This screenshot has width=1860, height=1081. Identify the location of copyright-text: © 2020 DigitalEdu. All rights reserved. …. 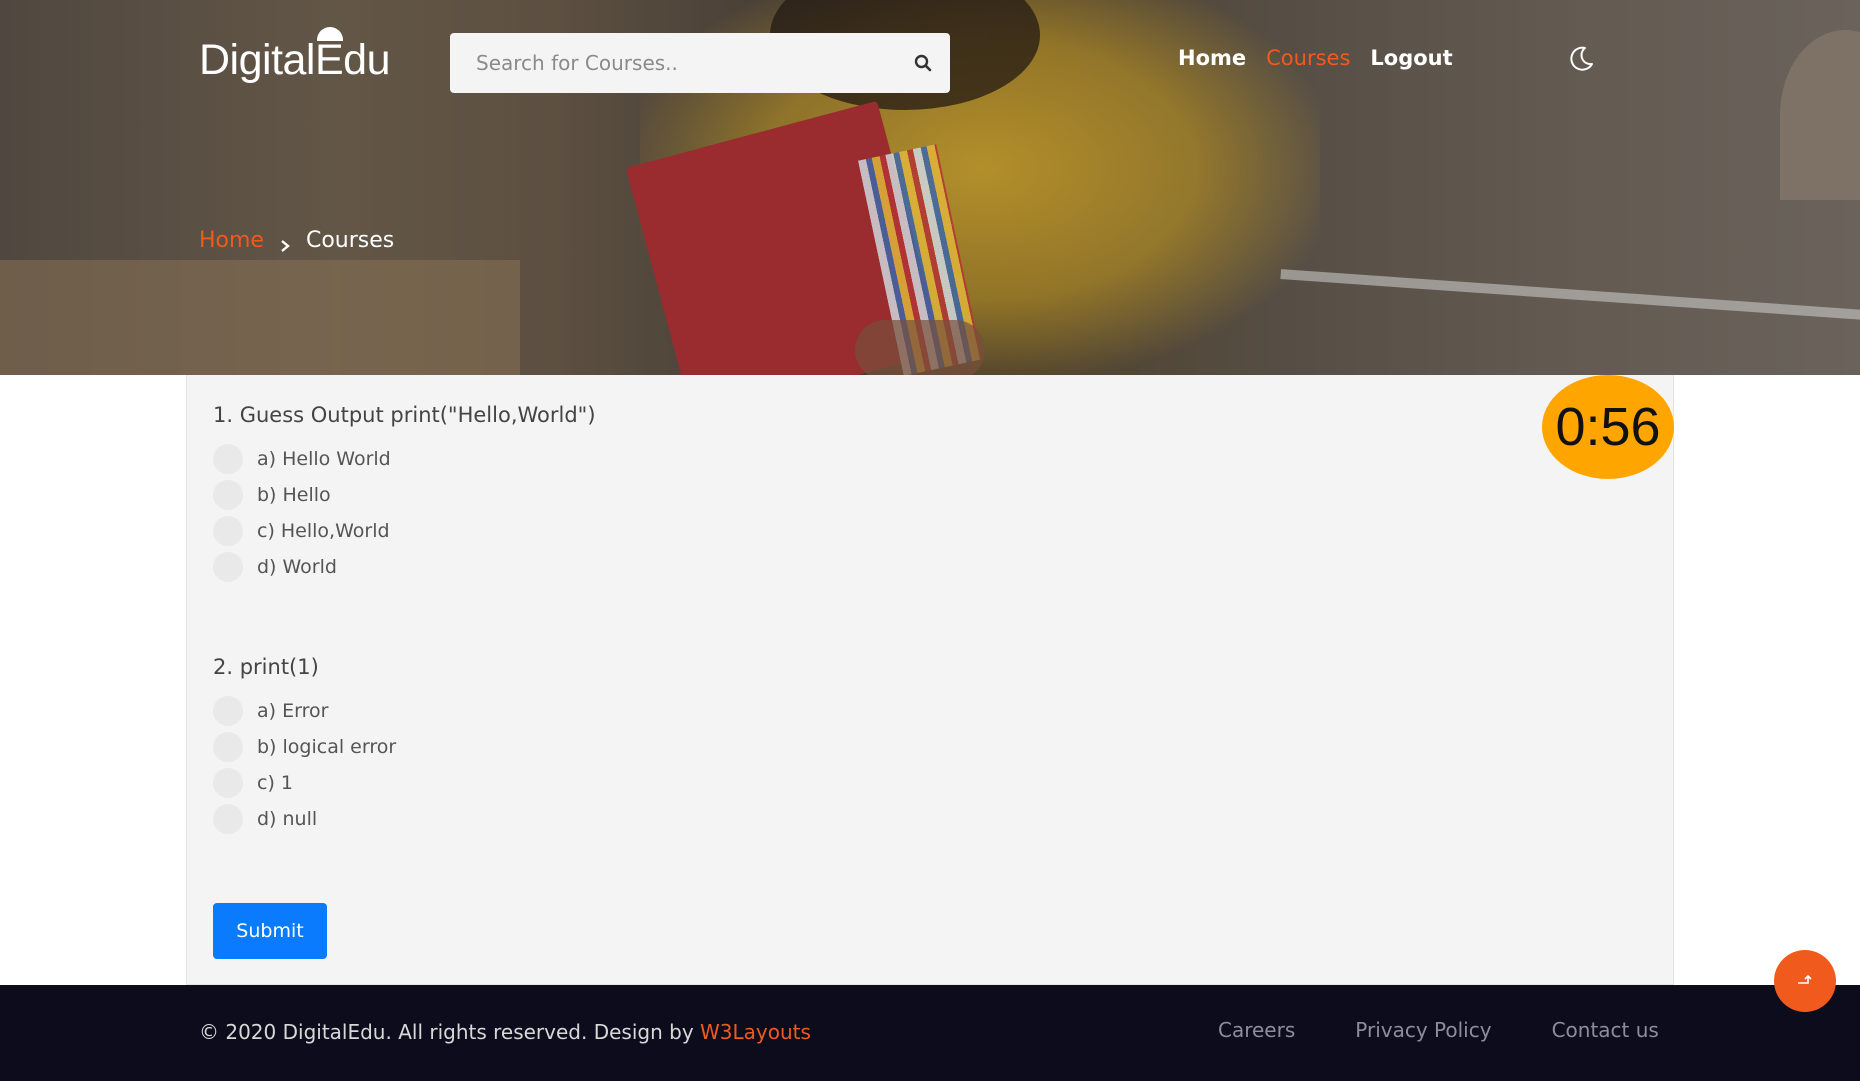
(450, 1032).